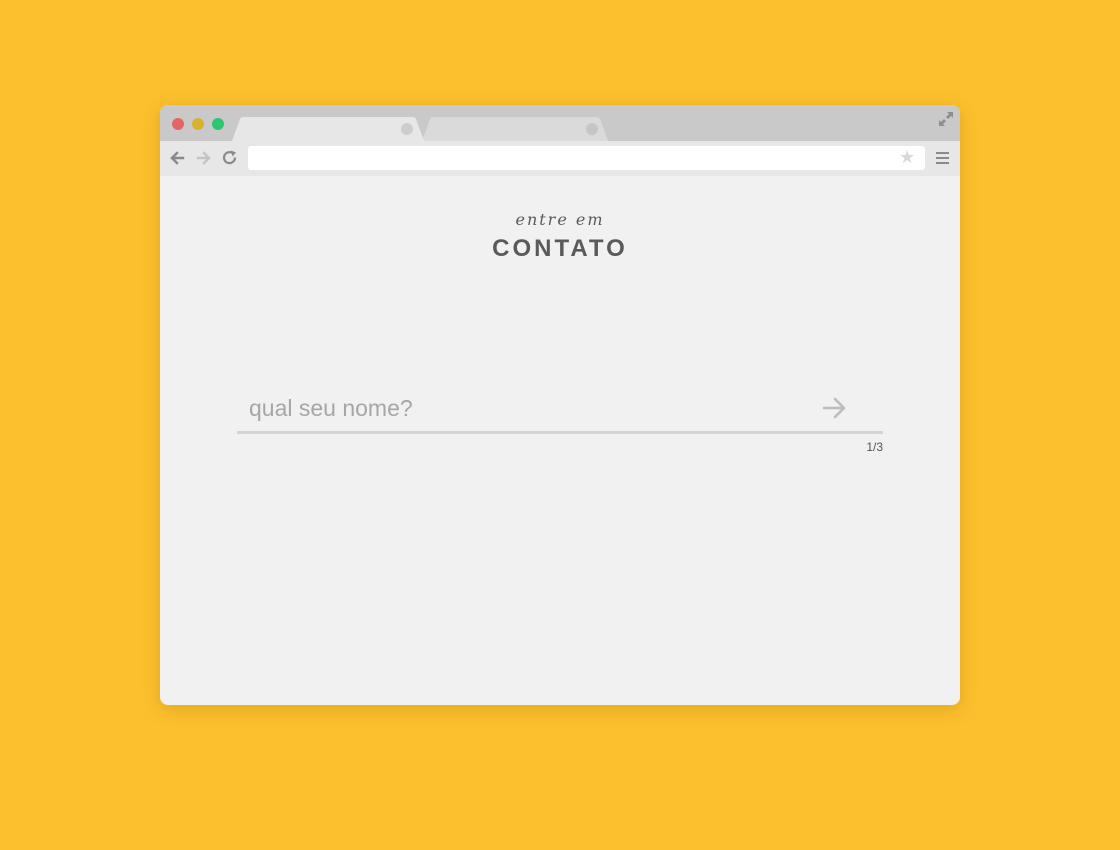 This screenshot has width=1120, height=850. Describe the element at coordinates (835, 408) in the screenshot. I see `next-arrow-icon` at that location.